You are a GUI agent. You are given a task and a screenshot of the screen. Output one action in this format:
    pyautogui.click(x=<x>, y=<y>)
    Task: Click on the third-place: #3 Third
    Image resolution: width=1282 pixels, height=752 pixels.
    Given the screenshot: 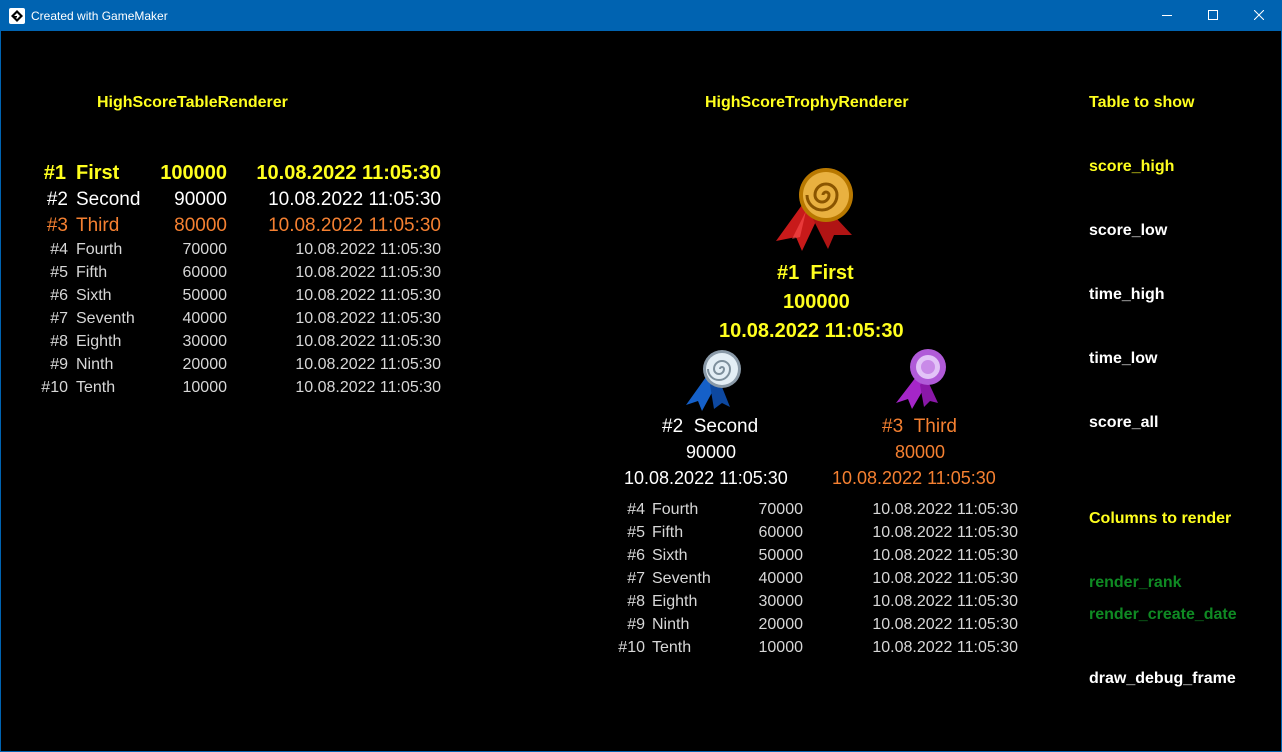 What is the action you would take?
    pyautogui.click(x=919, y=427)
    